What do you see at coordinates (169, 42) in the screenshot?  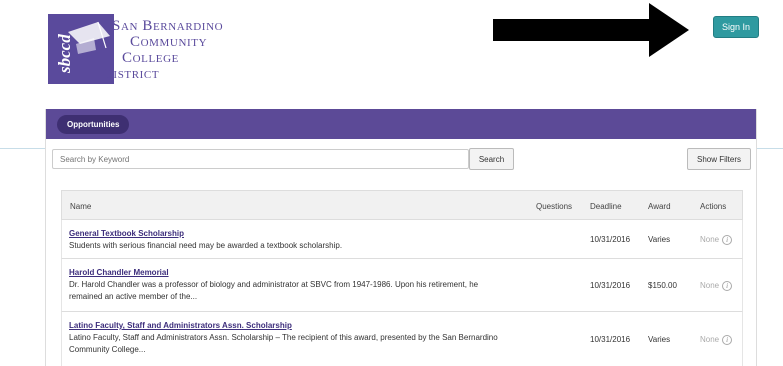 I see `logo-line-2: Community` at bounding box center [169, 42].